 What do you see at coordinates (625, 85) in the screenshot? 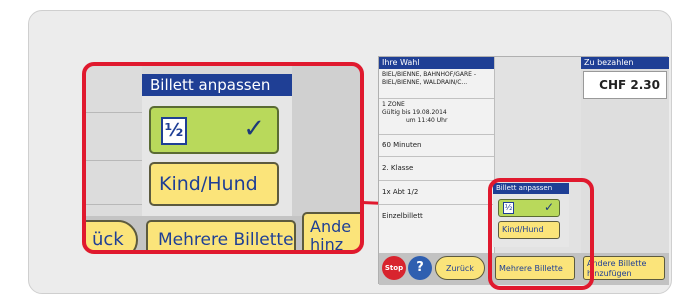
I see `pay-amount: CHF 2.30` at bounding box center [625, 85].